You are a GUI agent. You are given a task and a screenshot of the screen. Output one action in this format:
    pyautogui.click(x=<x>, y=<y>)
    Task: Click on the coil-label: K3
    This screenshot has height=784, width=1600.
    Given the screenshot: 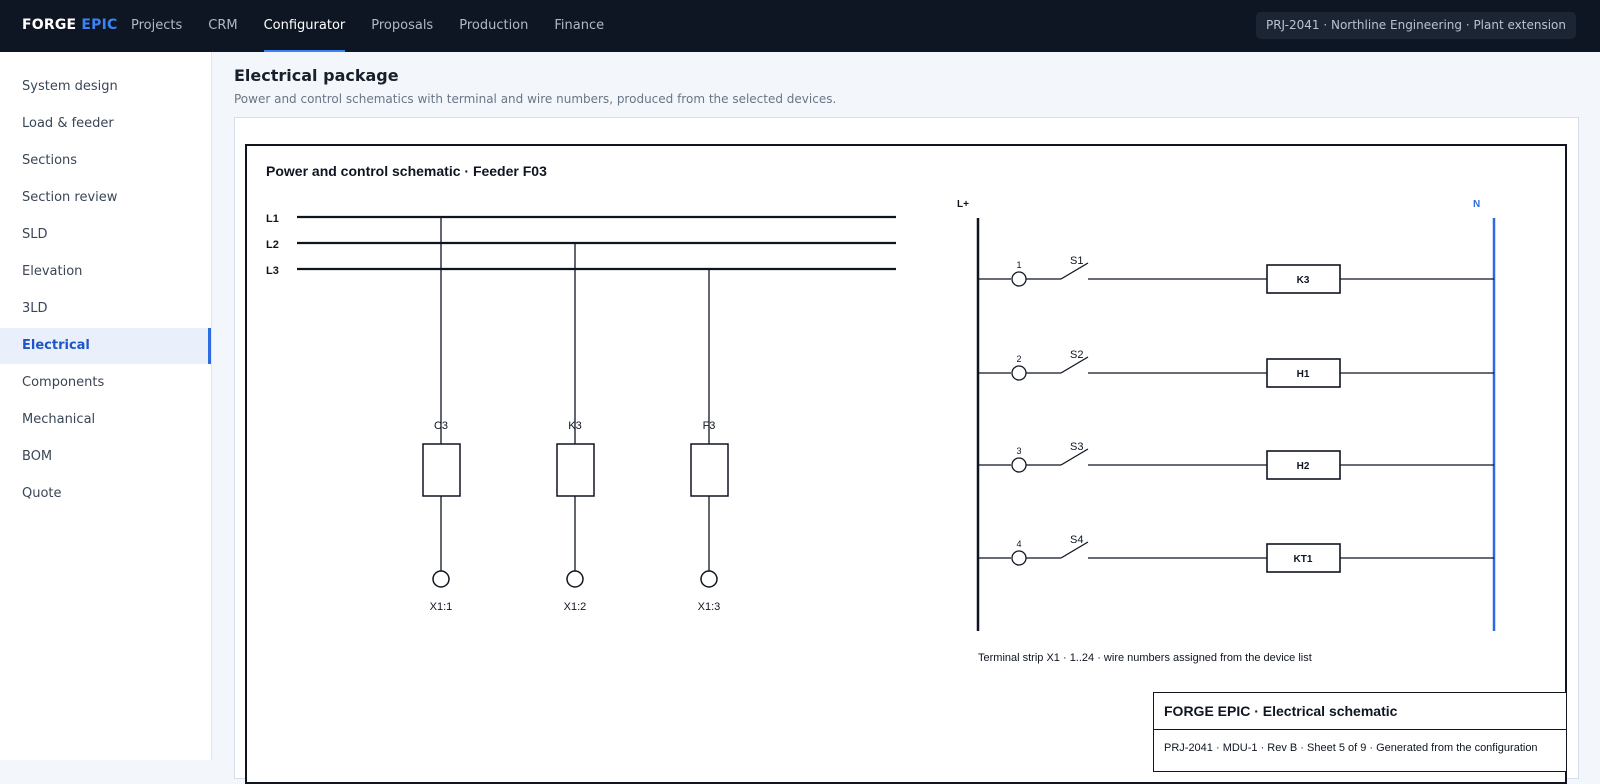 What is the action you would take?
    pyautogui.click(x=1303, y=280)
    